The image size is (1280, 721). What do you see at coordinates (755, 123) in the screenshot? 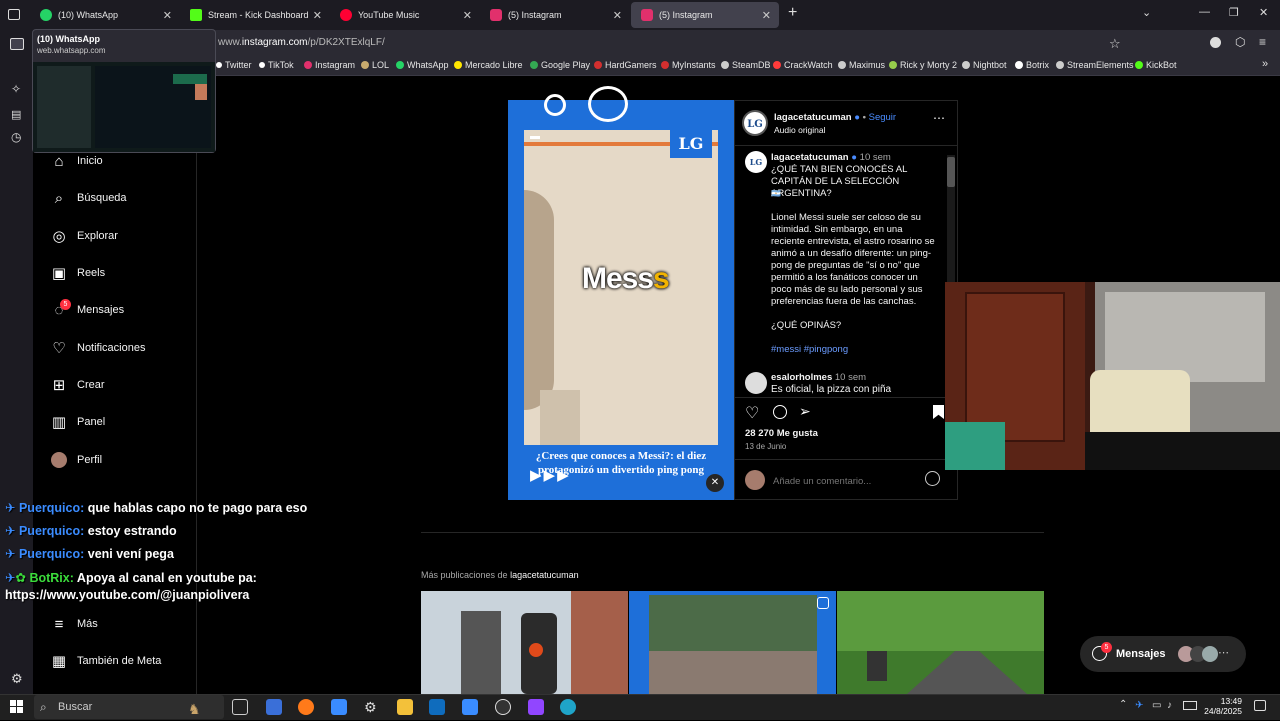
I see `author-avatar: LG` at bounding box center [755, 123].